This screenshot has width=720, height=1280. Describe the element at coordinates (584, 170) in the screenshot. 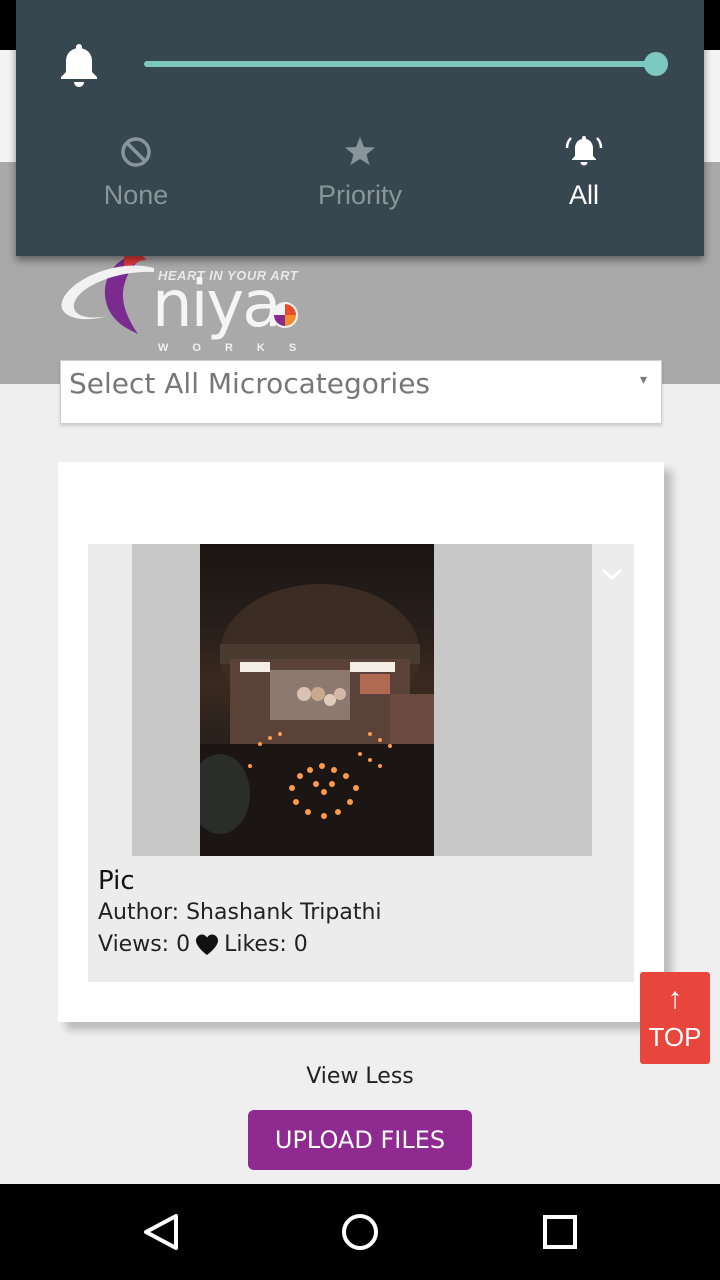

I see `mode-all-button: All` at that location.